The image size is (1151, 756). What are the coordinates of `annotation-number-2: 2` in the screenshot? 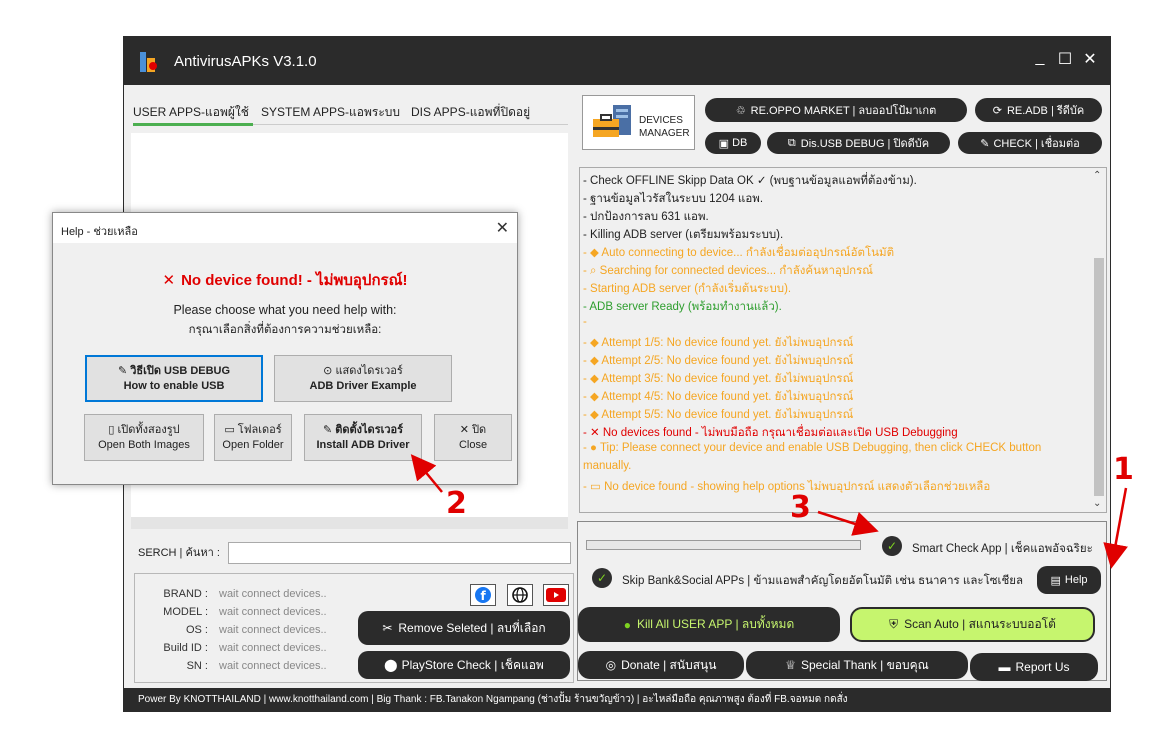 It's located at (456, 503).